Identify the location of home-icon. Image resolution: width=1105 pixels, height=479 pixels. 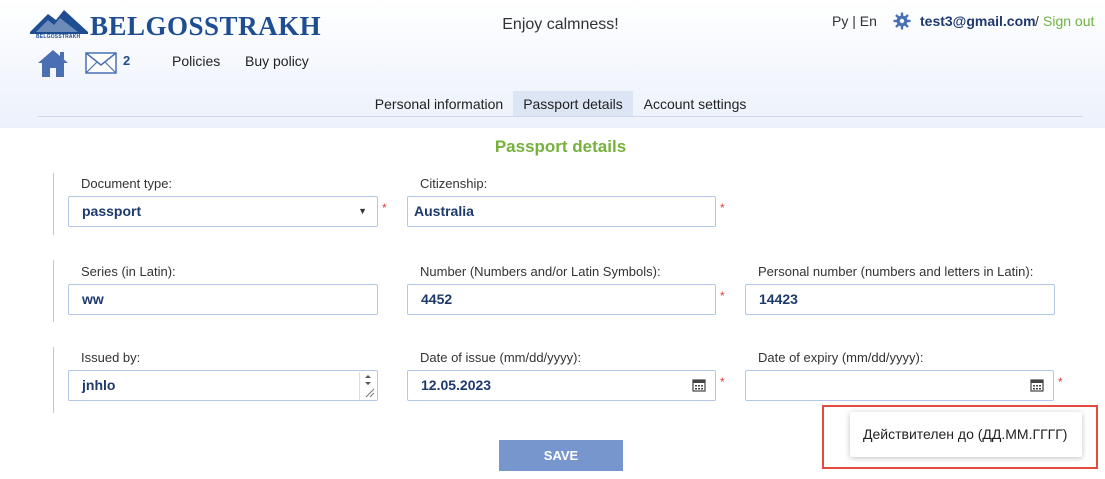
(53, 63).